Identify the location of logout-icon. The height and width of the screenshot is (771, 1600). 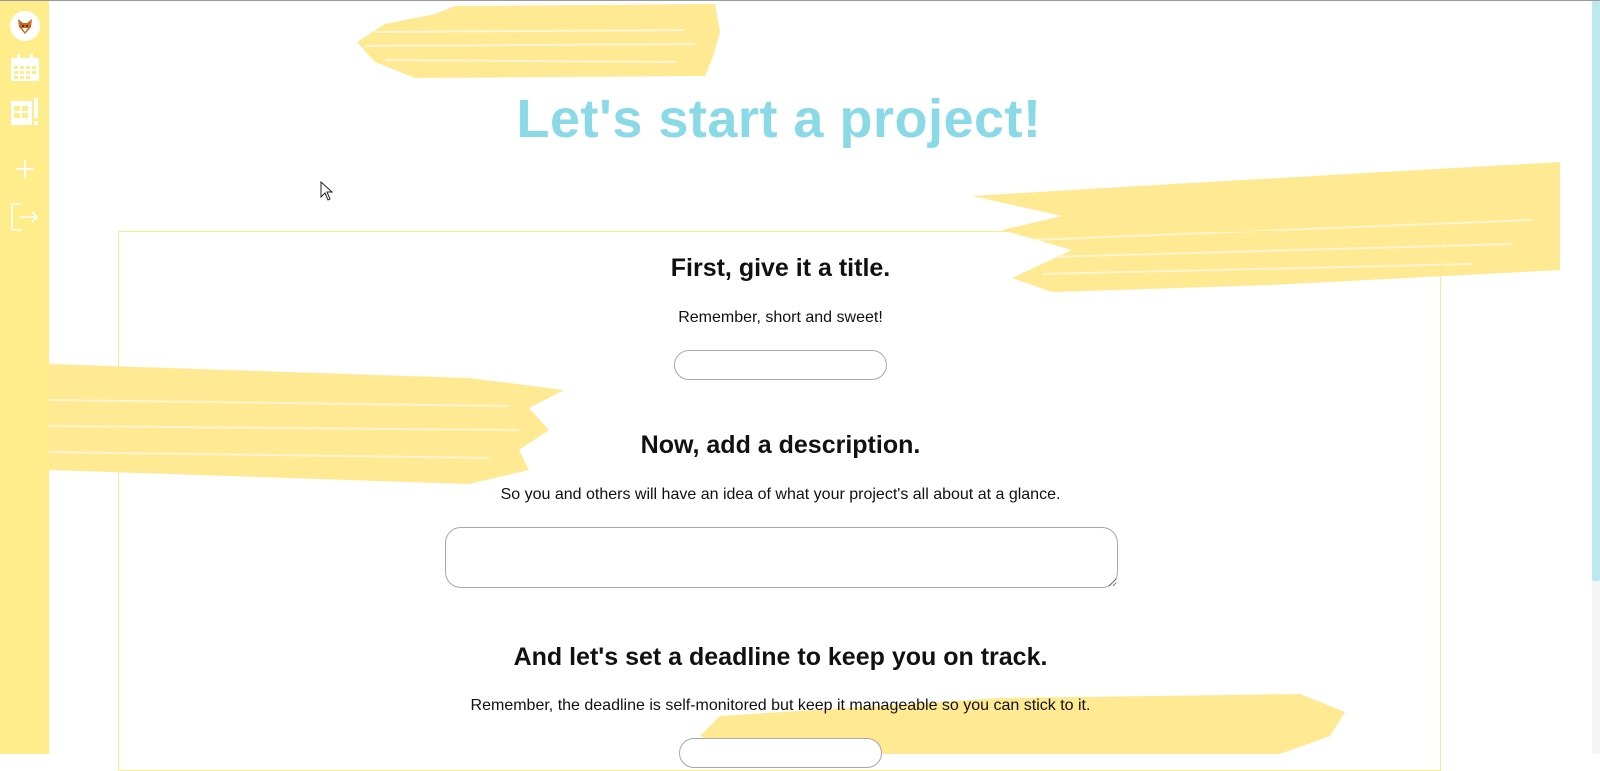
(24, 217).